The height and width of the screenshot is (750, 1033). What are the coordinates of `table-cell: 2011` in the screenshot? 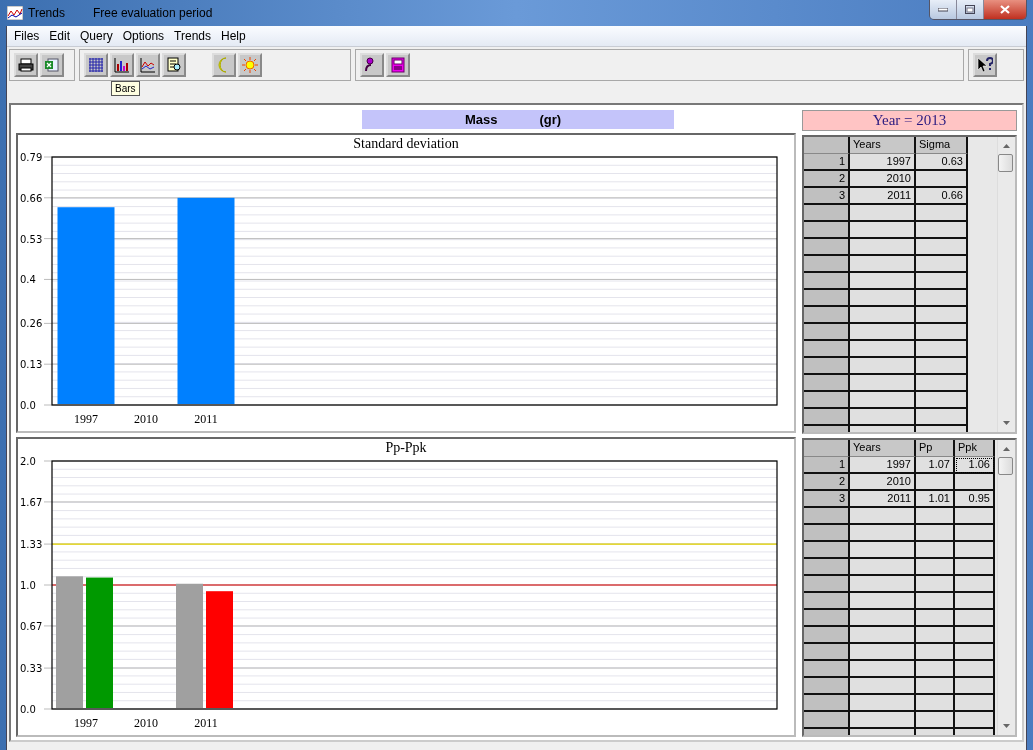 It's located at (883, 196).